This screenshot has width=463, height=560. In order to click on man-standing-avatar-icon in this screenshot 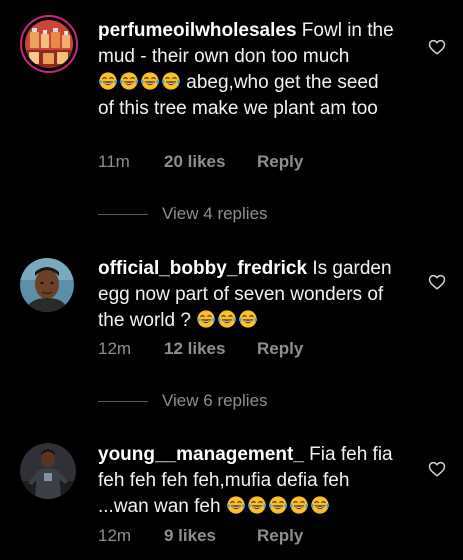, I will do `click(48, 471)`.